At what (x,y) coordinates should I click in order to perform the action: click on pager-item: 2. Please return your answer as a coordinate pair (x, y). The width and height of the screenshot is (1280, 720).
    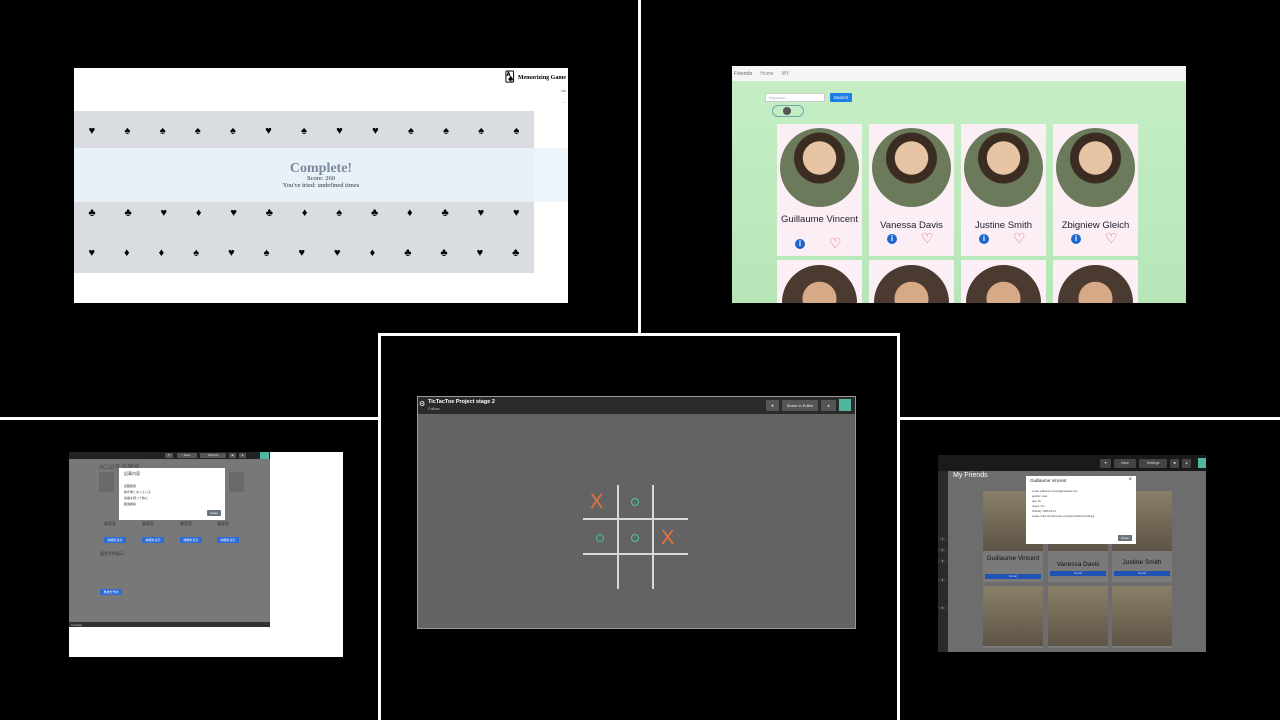
    Looking at the image, I should click on (942, 550).